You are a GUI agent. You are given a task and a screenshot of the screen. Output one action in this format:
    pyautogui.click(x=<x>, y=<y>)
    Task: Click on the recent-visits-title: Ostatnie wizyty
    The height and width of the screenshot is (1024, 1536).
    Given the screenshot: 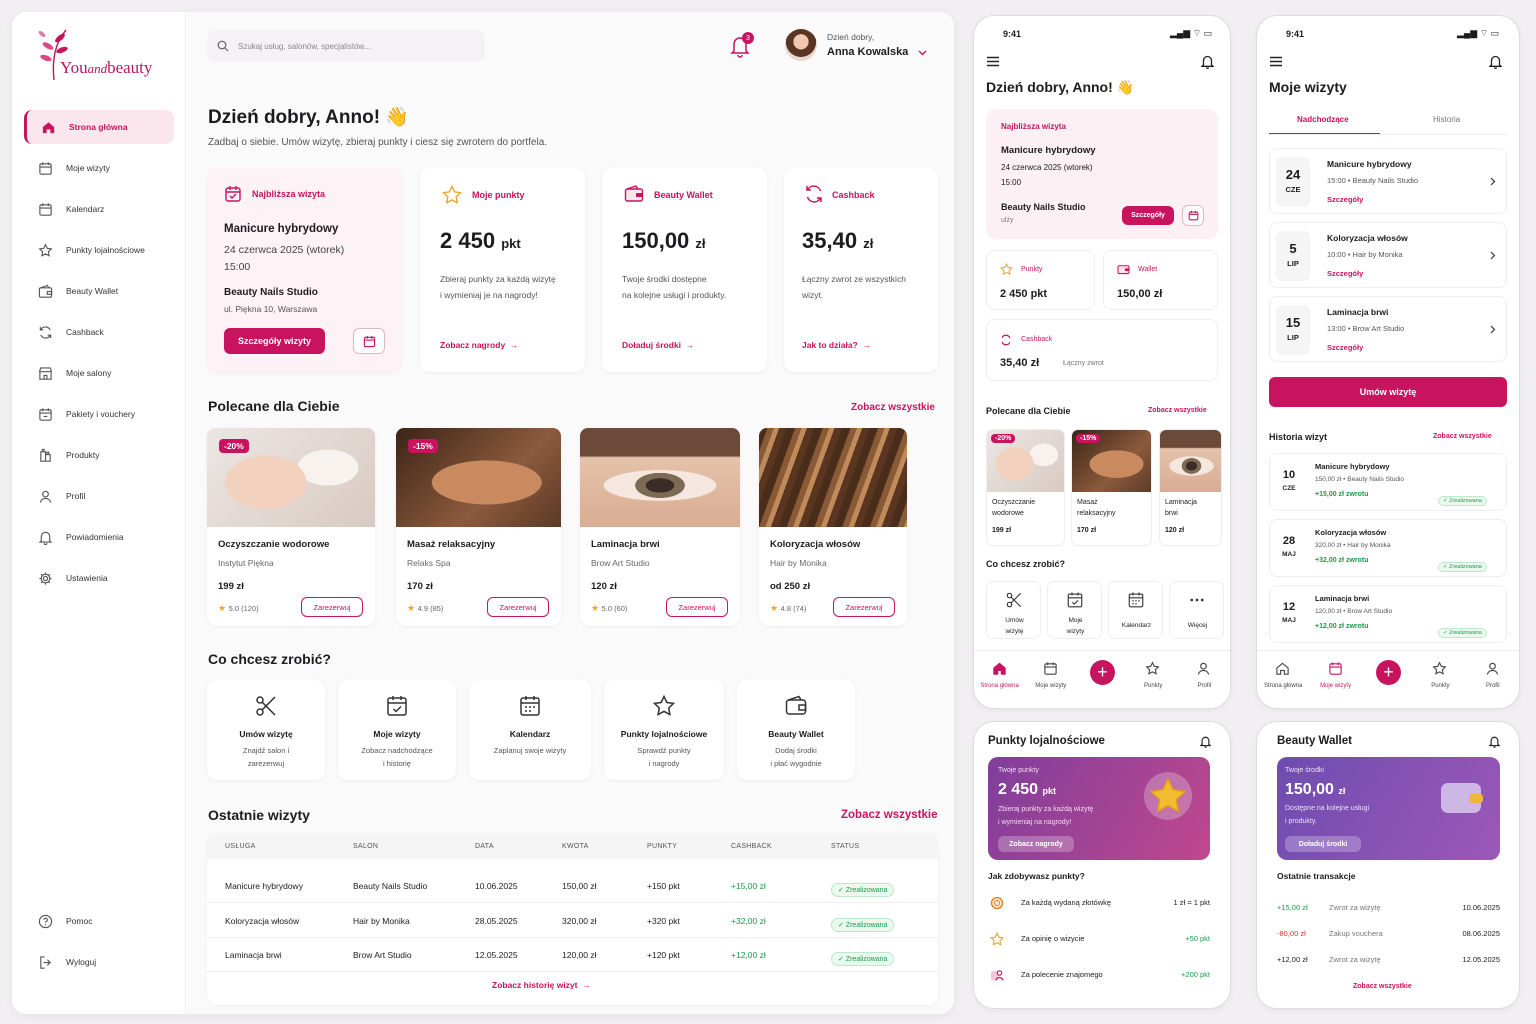 What is the action you would take?
    pyautogui.click(x=259, y=815)
    